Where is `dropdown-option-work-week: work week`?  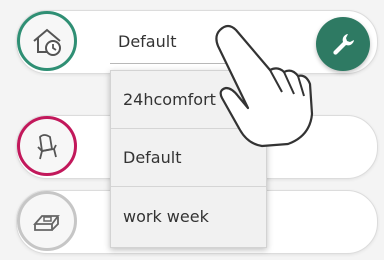 dropdown-option-work-week: work week is located at coordinates (188, 216).